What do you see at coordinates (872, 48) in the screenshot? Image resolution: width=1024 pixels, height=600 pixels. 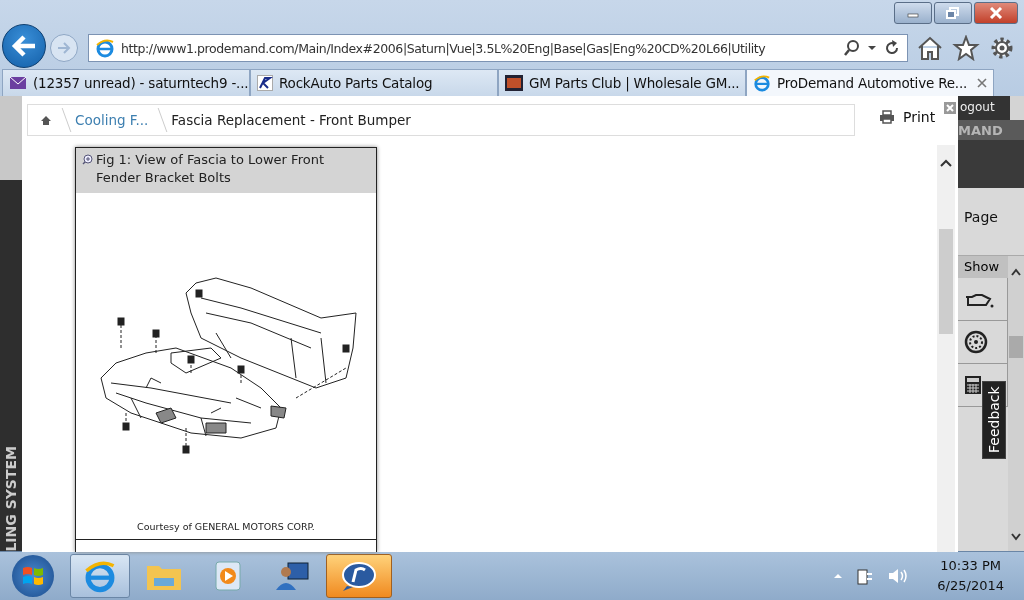 I see `dropdown-icon` at bounding box center [872, 48].